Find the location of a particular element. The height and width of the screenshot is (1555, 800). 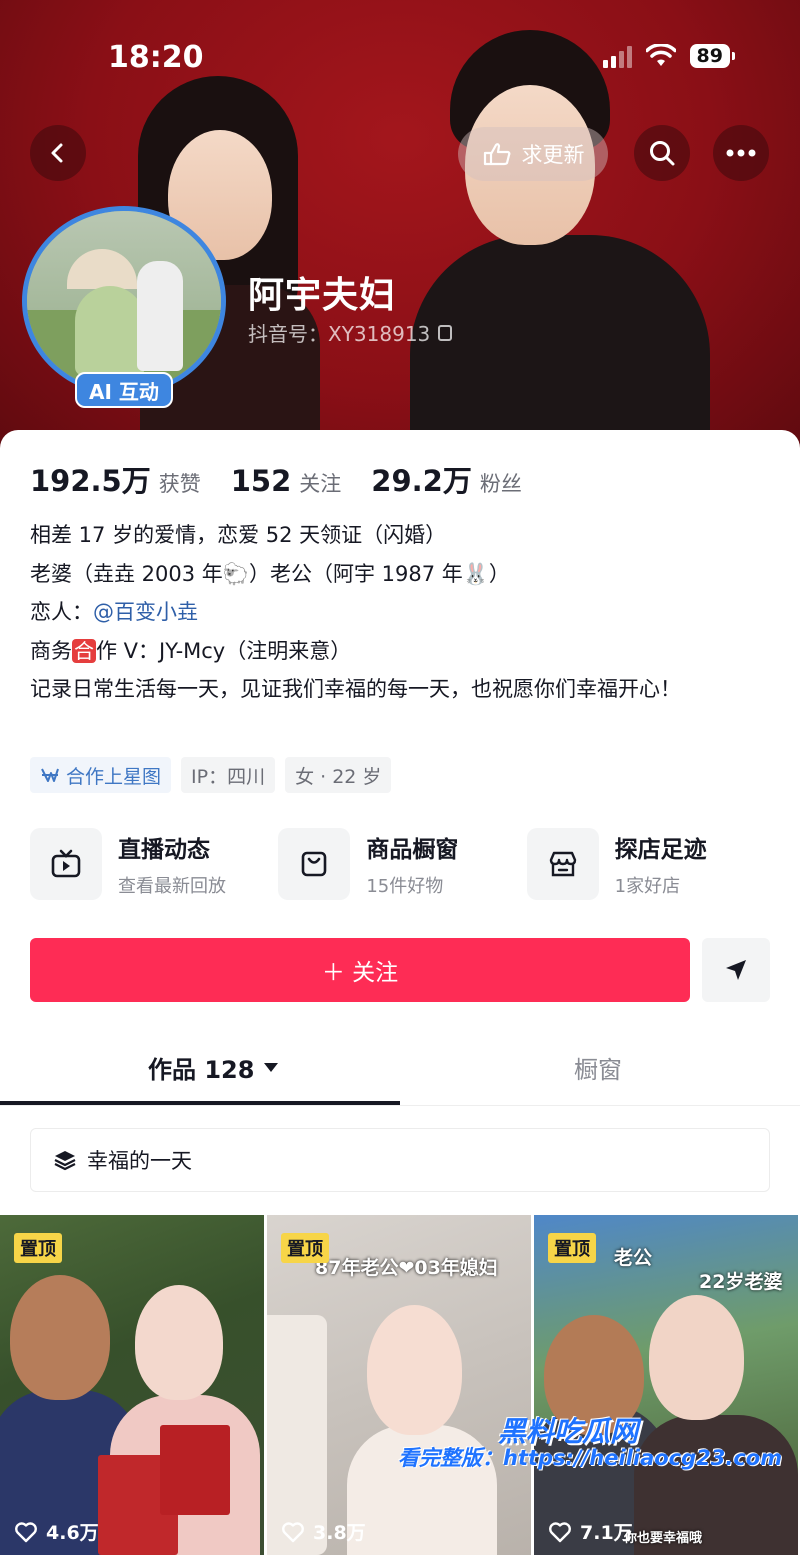

video-caption: 22岁老婆 is located at coordinates (741, 1282).